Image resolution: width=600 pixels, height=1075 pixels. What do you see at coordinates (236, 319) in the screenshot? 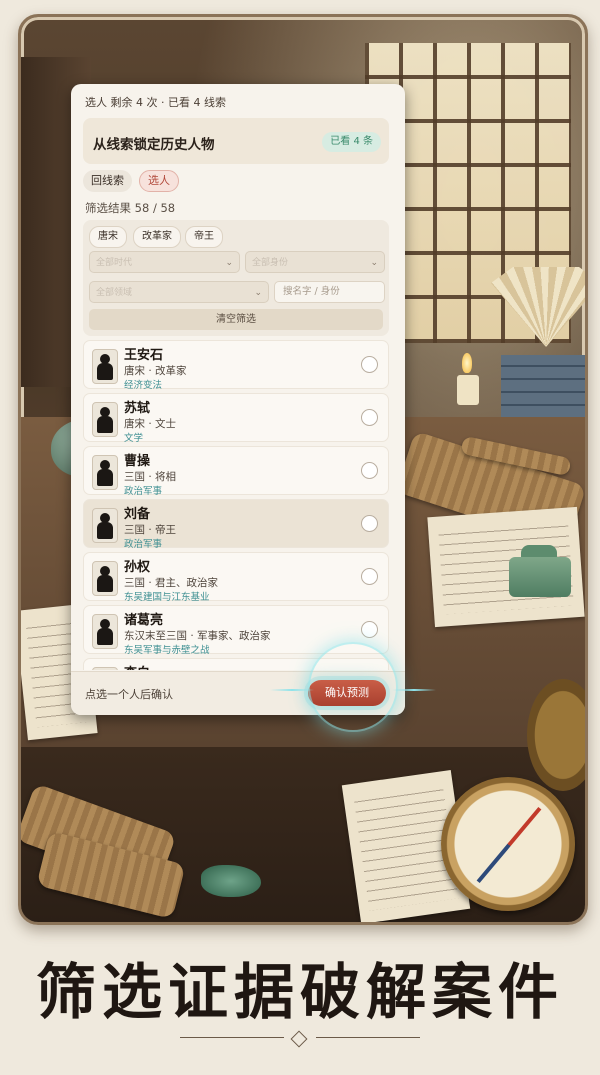
I see `clear-filters-button: 清空筛选` at bounding box center [236, 319].